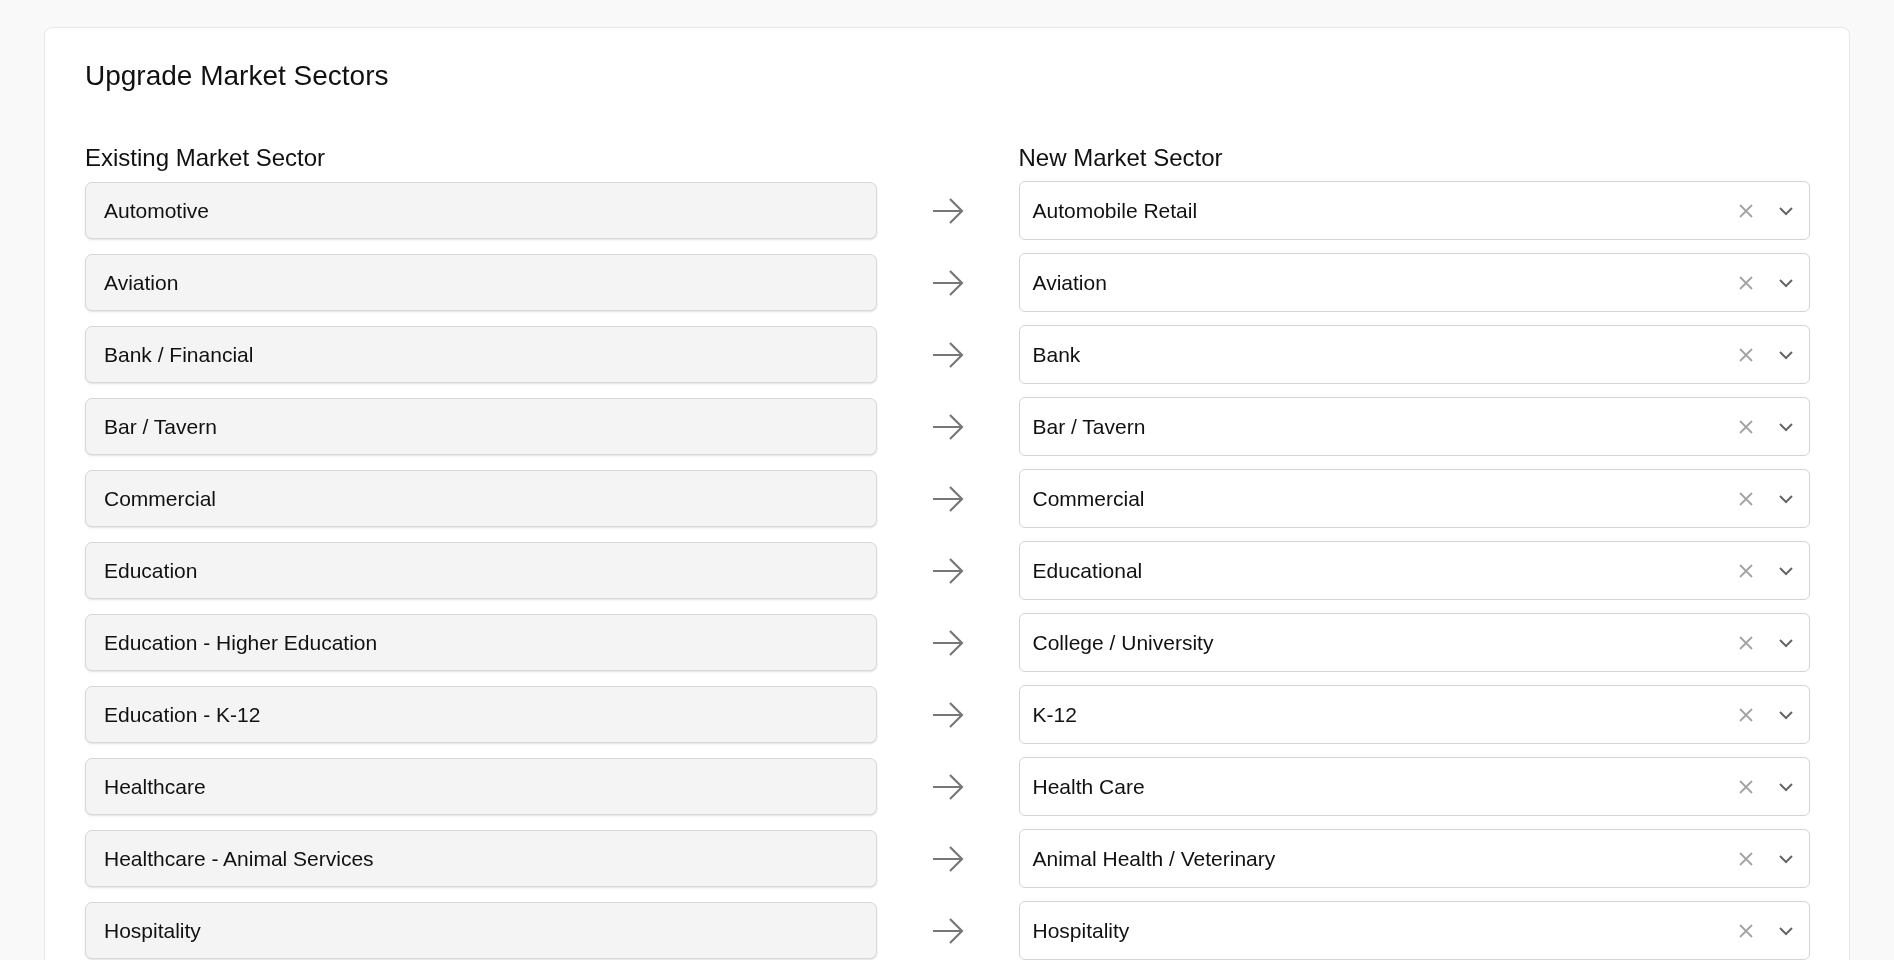 The image size is (1894, 960). Describe the element at coordinates (481, 498) in the screenshot. I see `existing-sector-field: Commercial` at that location.